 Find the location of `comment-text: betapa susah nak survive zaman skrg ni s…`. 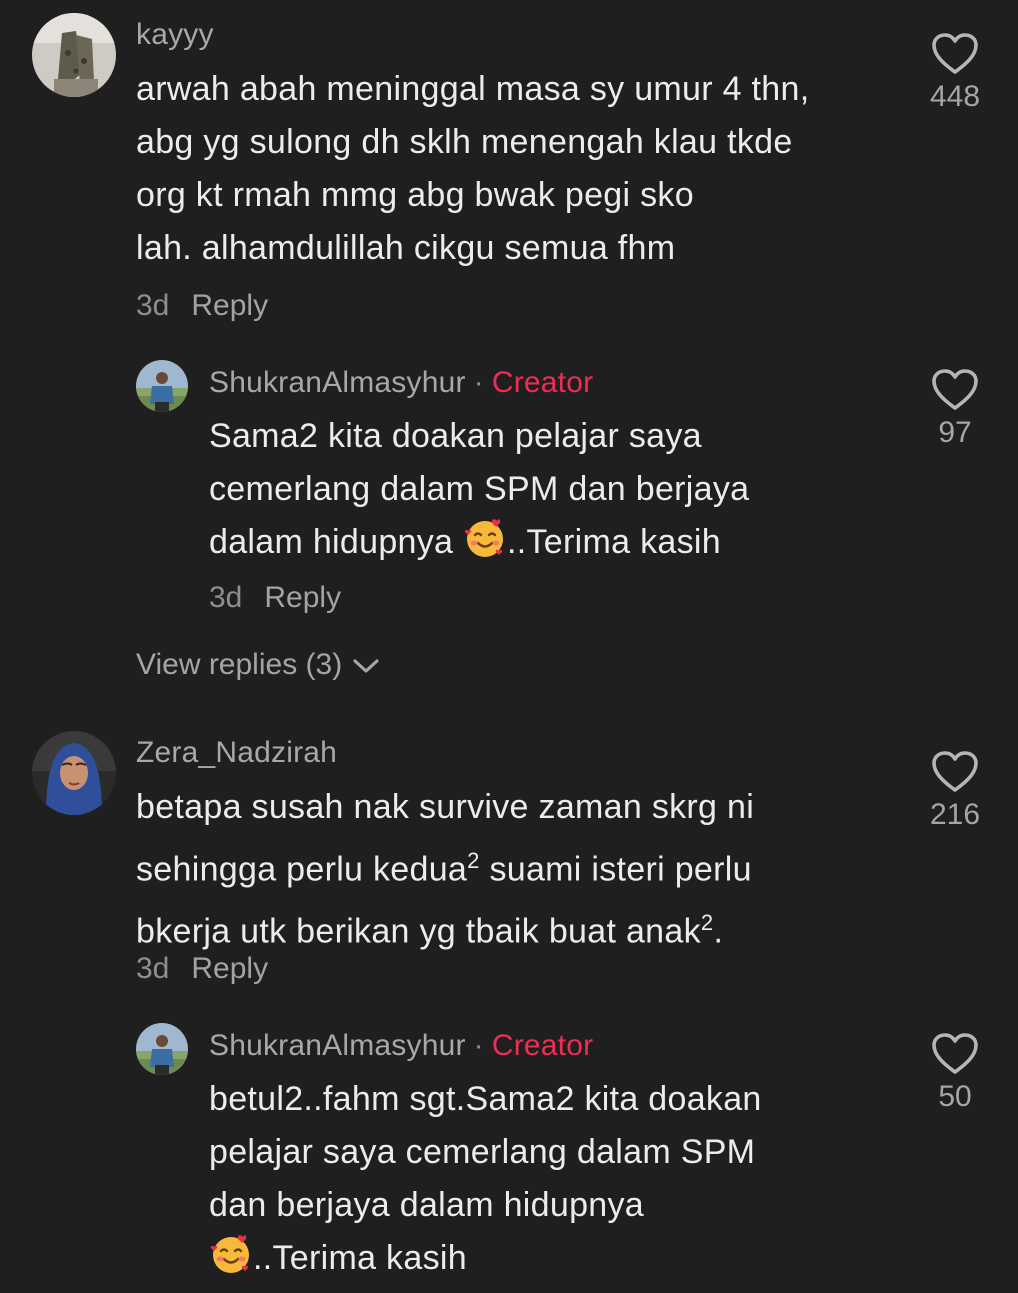

comment-text: betapa susah nak survive zaman skrg ni s… is located at coordinates (445, 870).